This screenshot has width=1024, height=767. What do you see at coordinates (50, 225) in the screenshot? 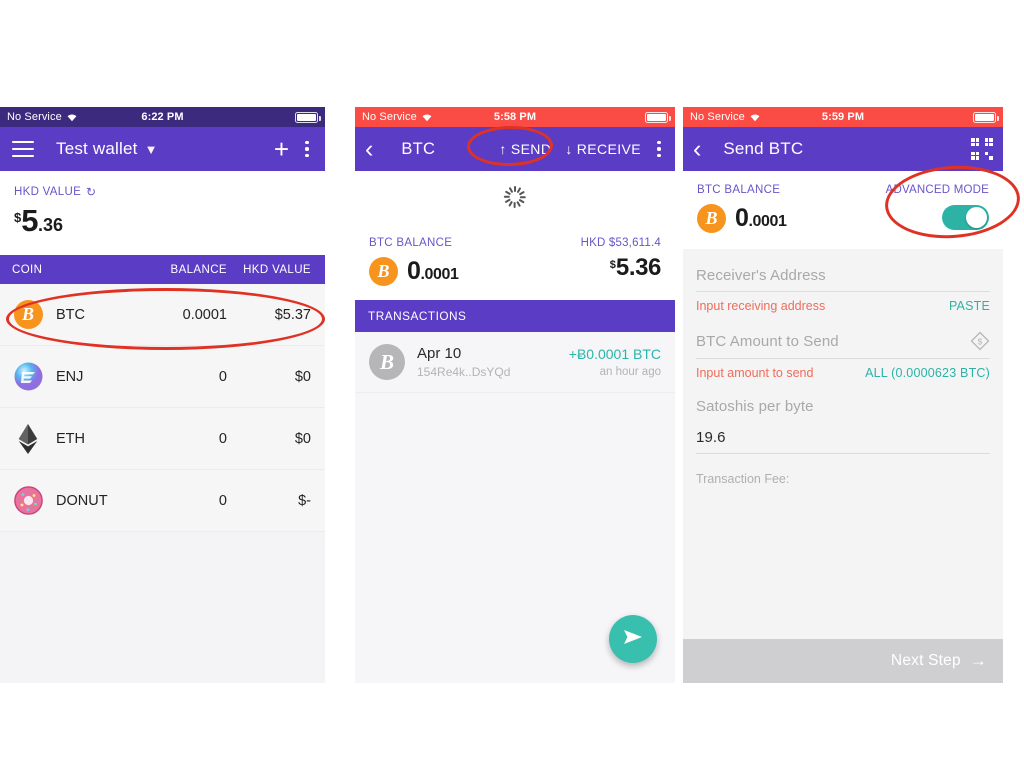
I see `amount-cents: .36` at bounding box center [50, 225].